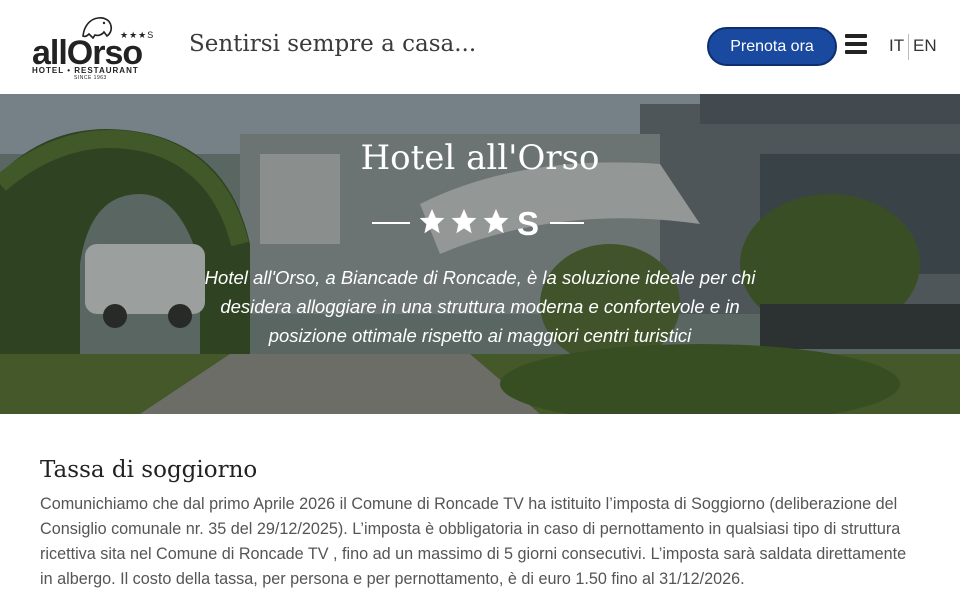 The height and width of the screenshot is (600, 960). Describe the element at coordinates (925, 46) in the screenshot. I see `language-en-link: EN` at that location.